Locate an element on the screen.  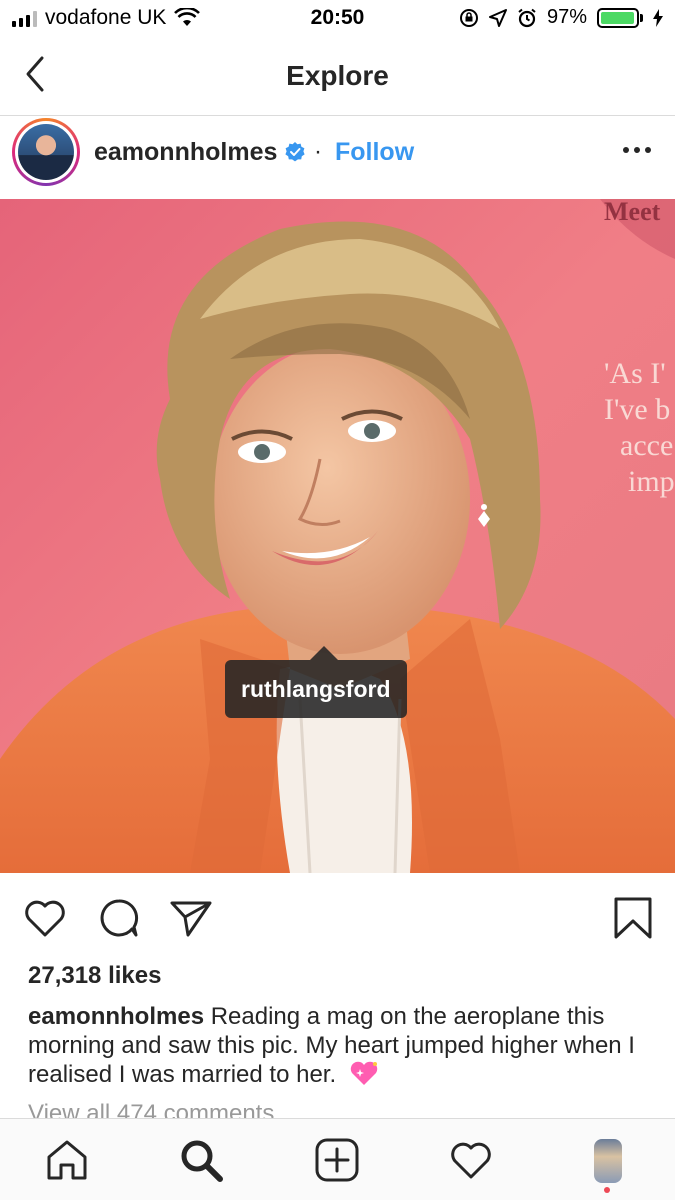
location-icon is located at coordinates (497, 17).